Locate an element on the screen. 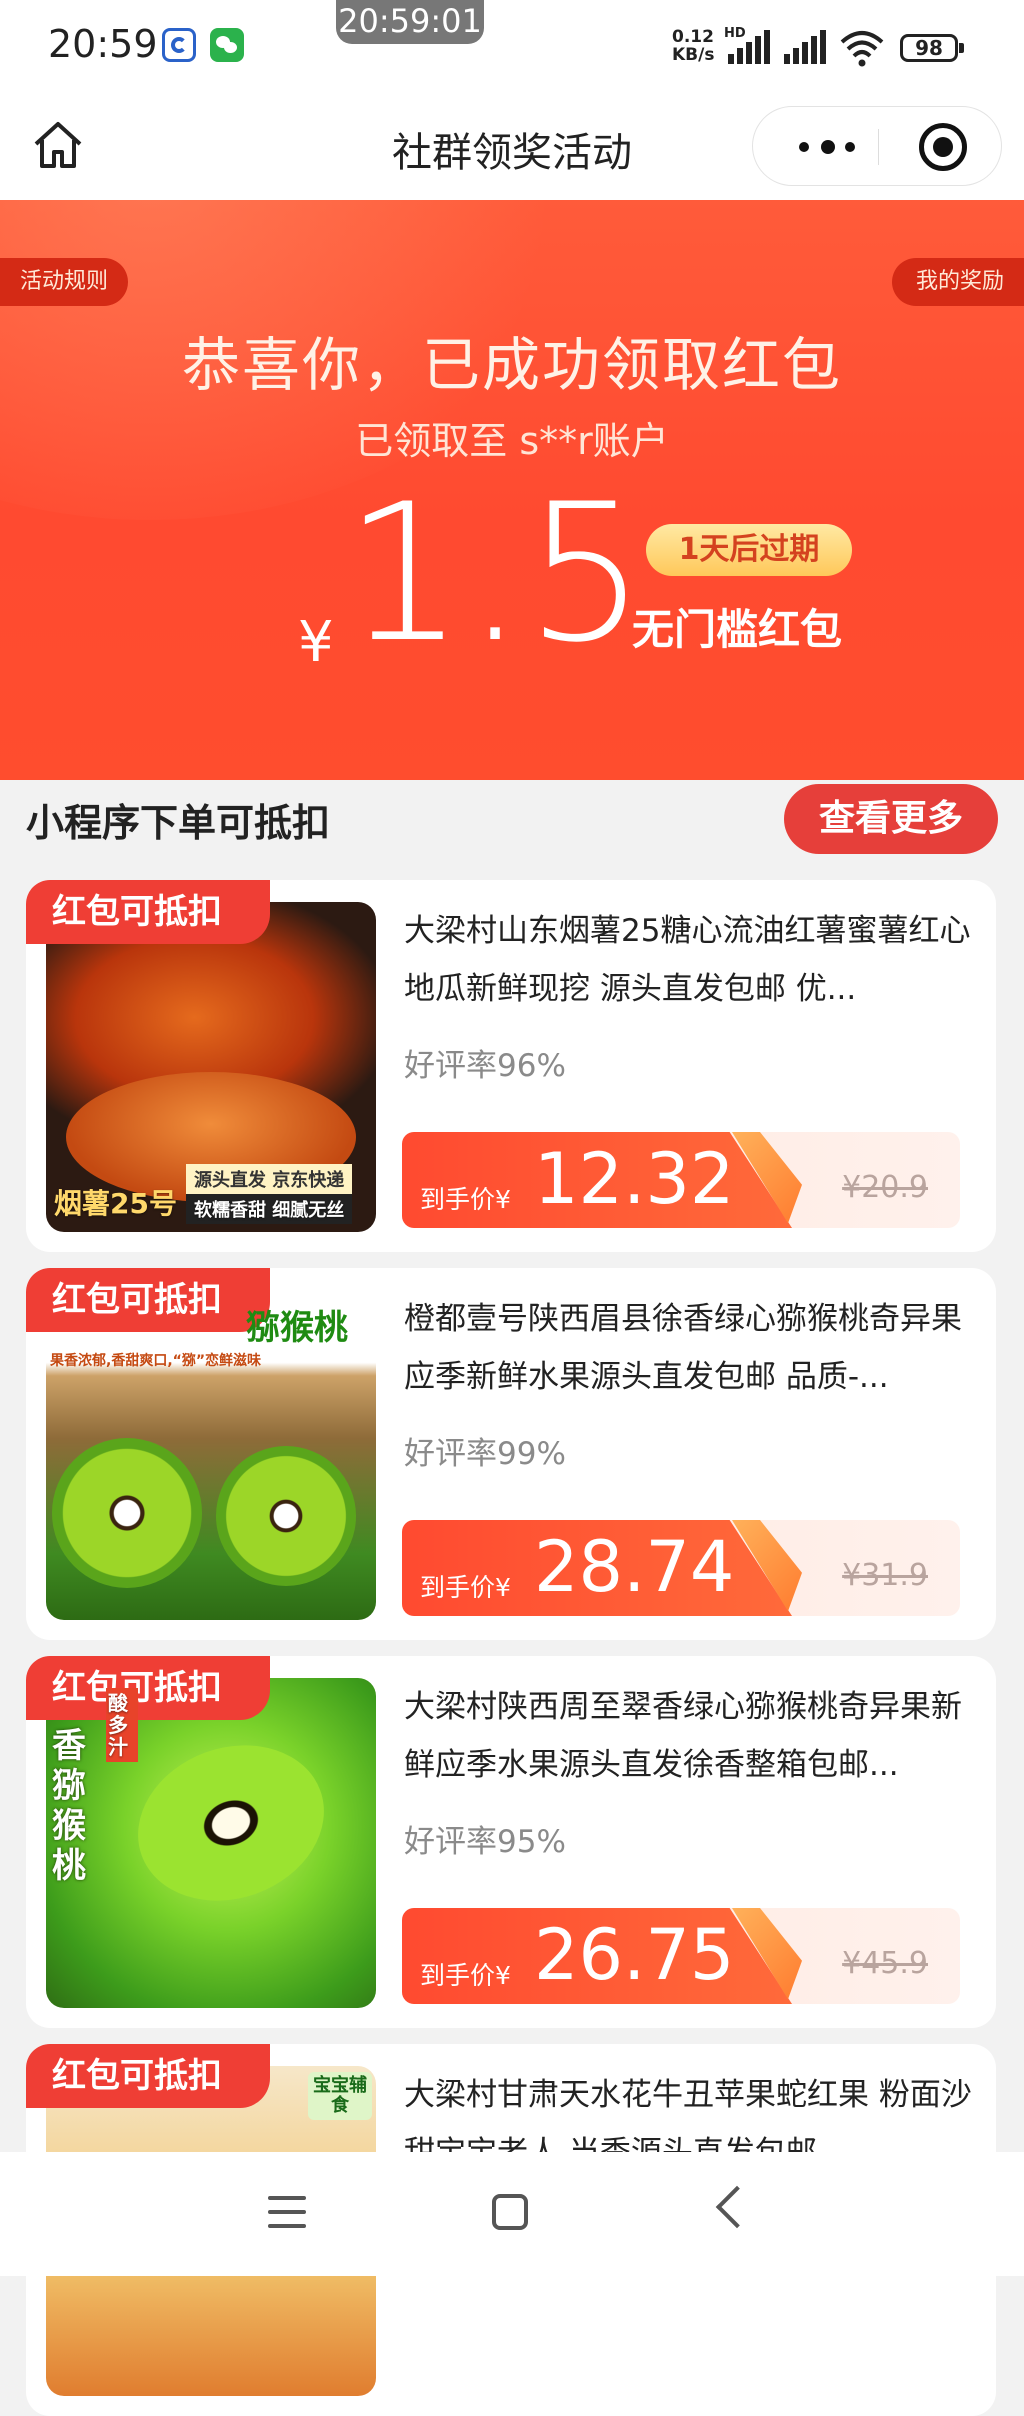 The width and height of the screenshot is (1024, 2416). red-packet-amount: 1.5 is located at coordinates (495, 573).